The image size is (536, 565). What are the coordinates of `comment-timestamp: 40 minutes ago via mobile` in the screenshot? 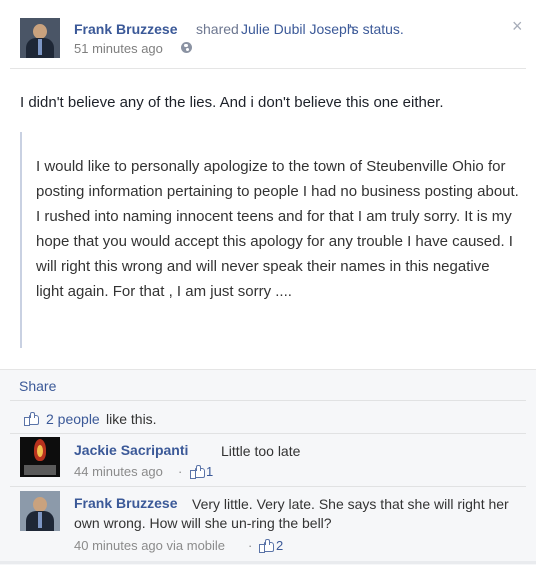 It's located at (149, 545).